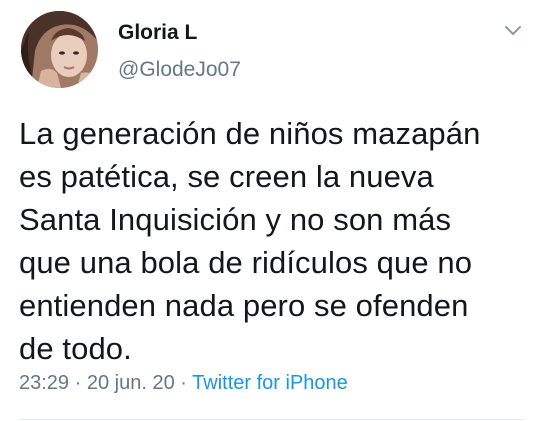 The width and height of the screenshot is (540, 421). What do you see at coordinates (250, 133) in the screenshot?
I see `tweet-text-line: La generación de niños mazapán` at bounding box center [250, 133].